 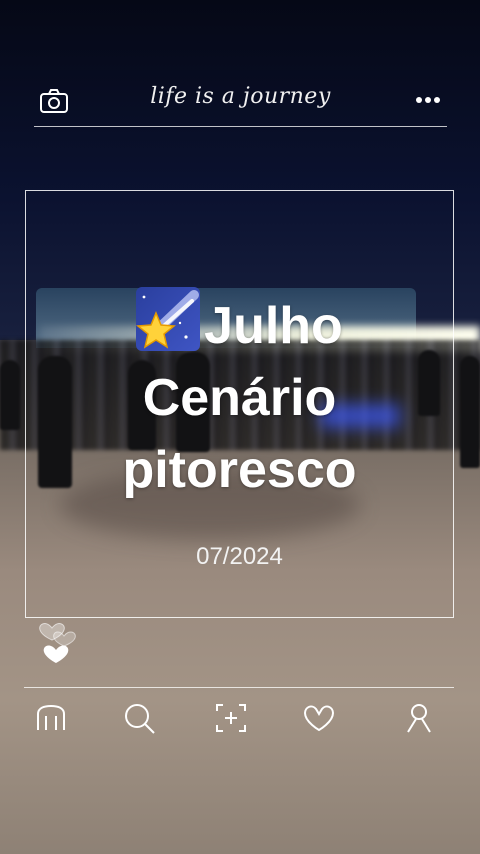 I want to click on tagline: life is a journey, so click(x=240, y=96).